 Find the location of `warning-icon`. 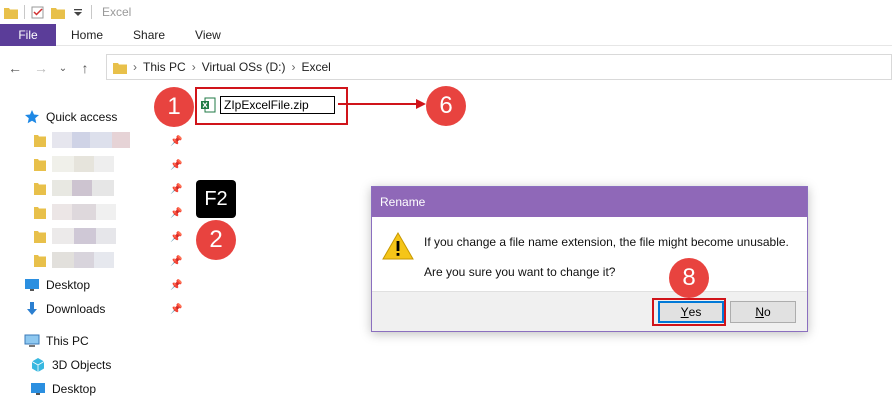

warning-icon is located at coordinates (398, 245).